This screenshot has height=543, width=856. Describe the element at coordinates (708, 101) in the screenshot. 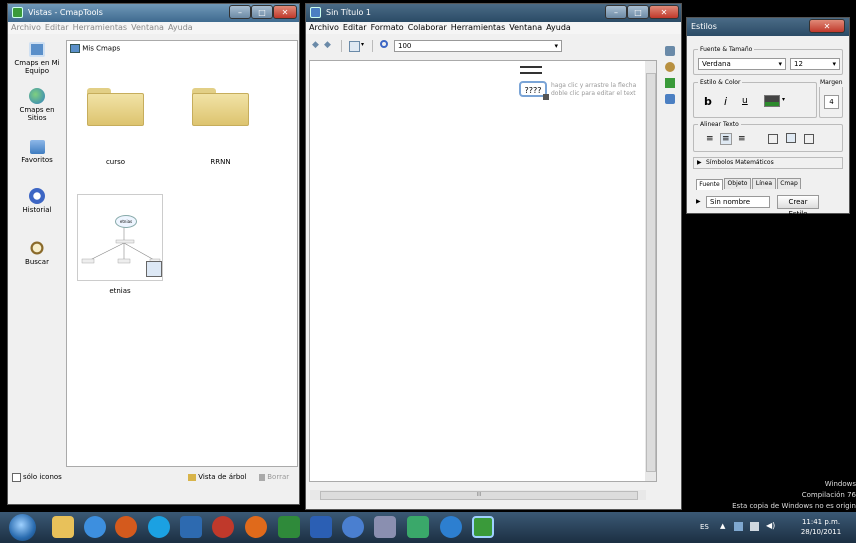

I see `bold-button: b` at that location.